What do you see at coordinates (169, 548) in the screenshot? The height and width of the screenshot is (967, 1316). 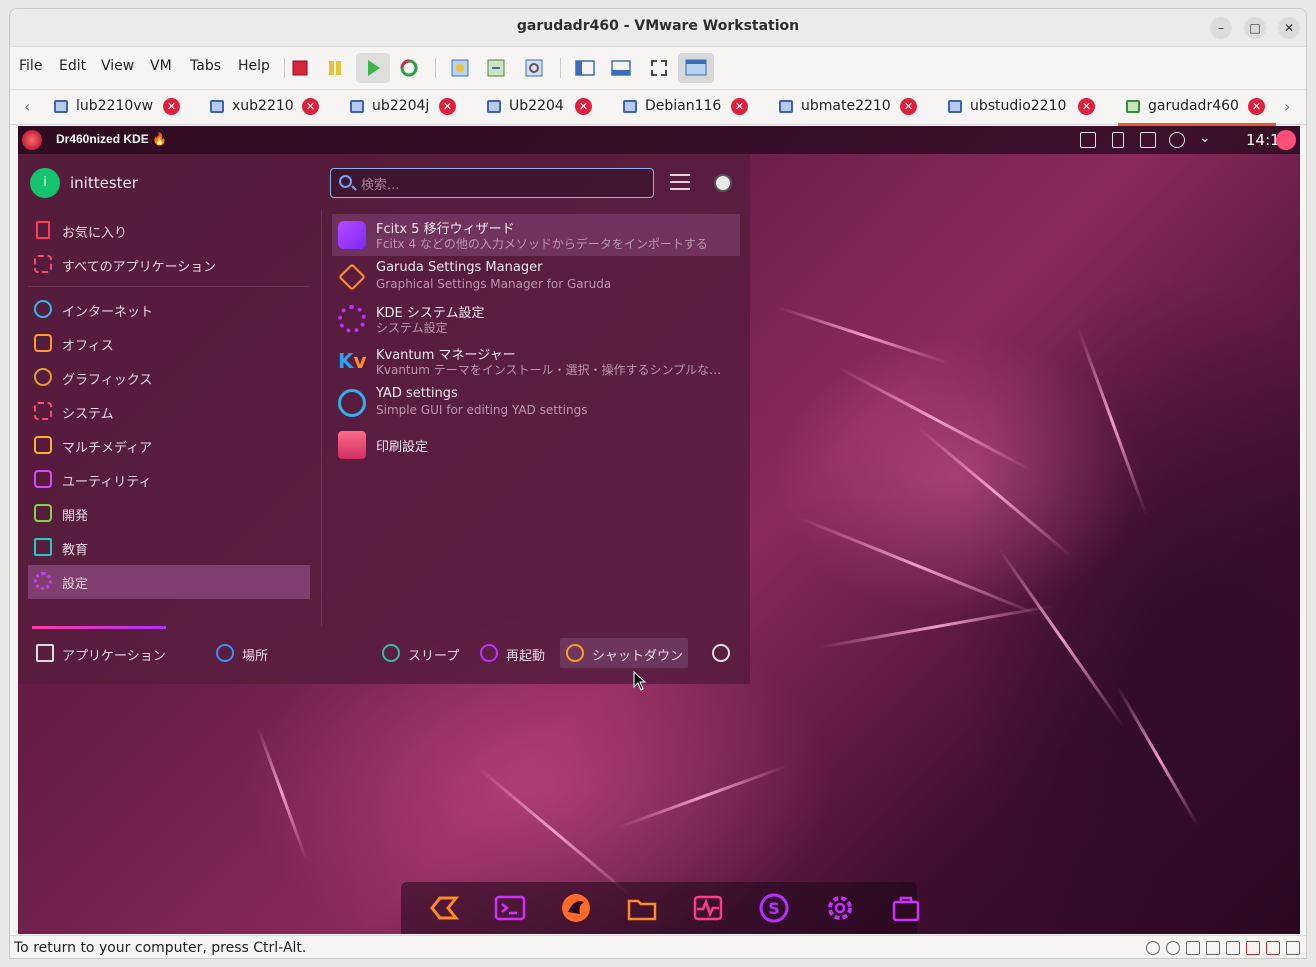 I see `category-education: 教育` at bounding box center [169, 548].